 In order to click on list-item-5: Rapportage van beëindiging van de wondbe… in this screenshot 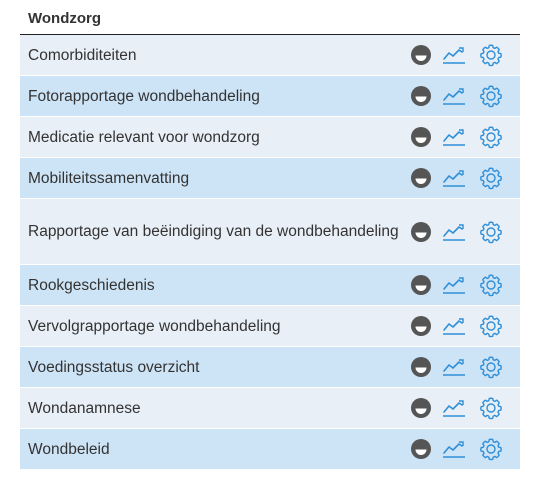, I will do `click(270, 232)`.